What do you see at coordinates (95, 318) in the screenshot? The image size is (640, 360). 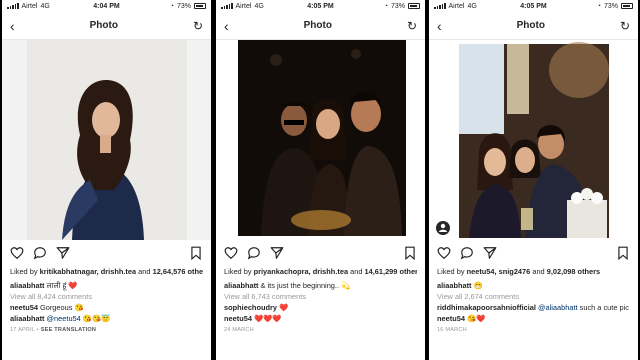 I see `comment-text: 😘😘😇` at bounding box center [95, 318].